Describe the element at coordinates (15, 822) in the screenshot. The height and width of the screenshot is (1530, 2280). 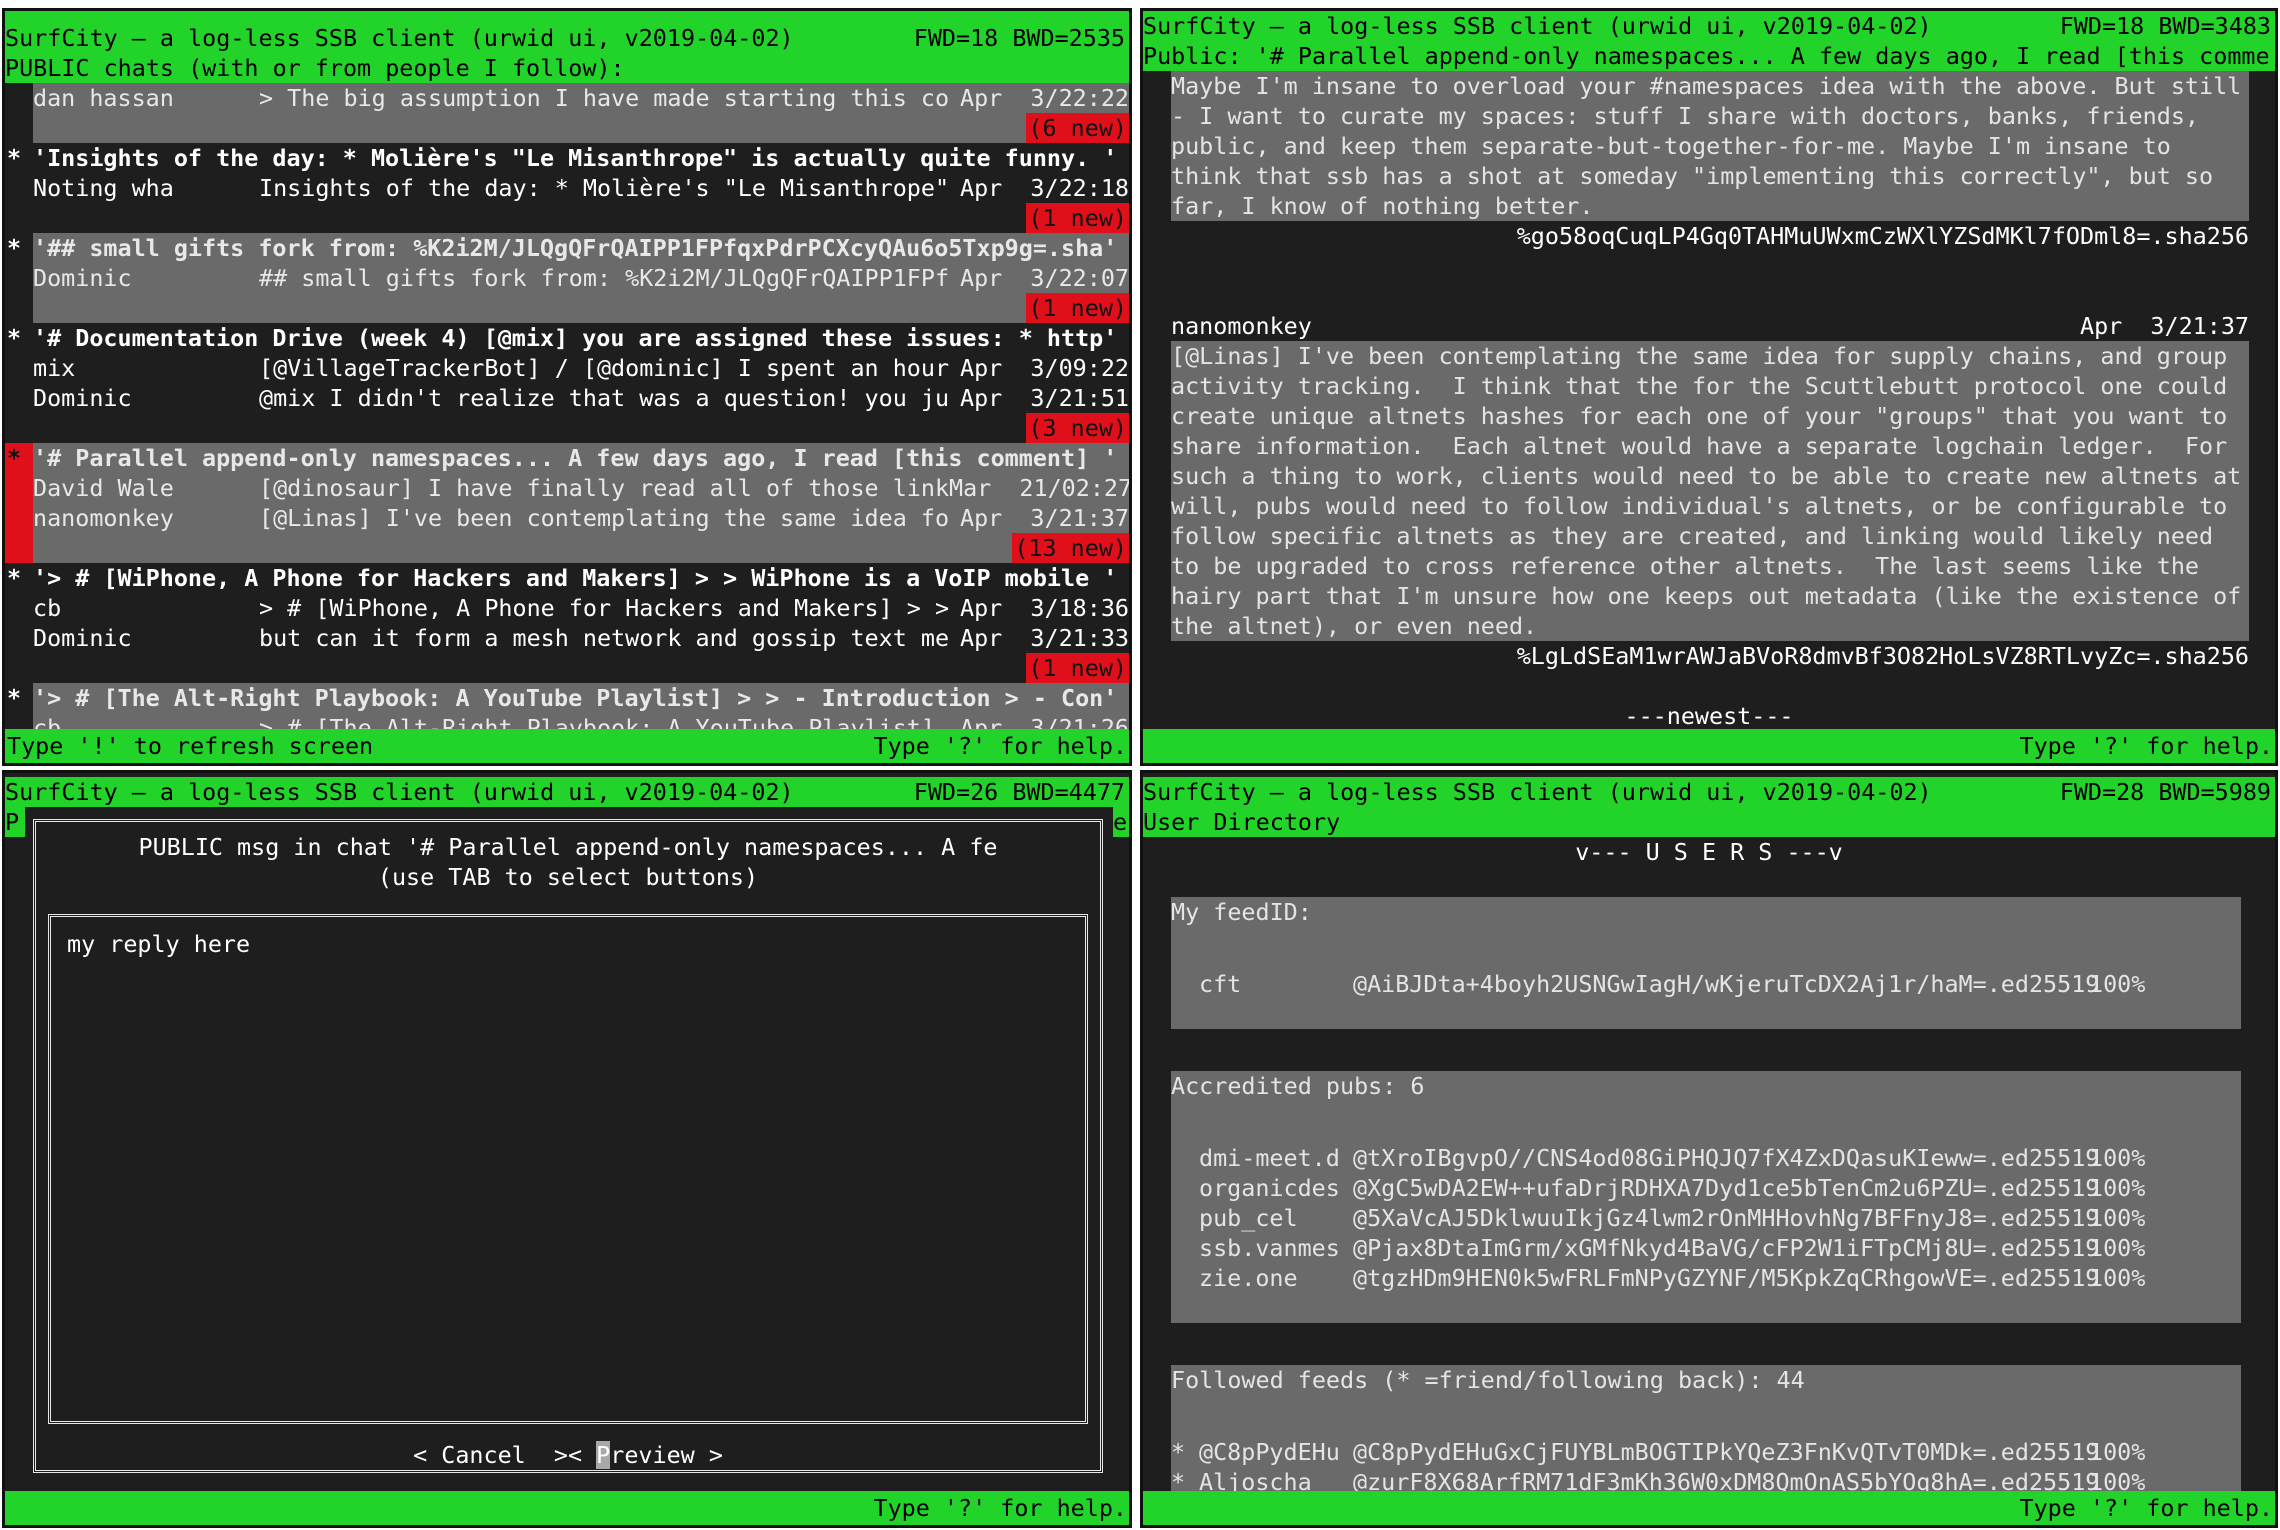
I see `subtitle-edge-left: P` at that location.